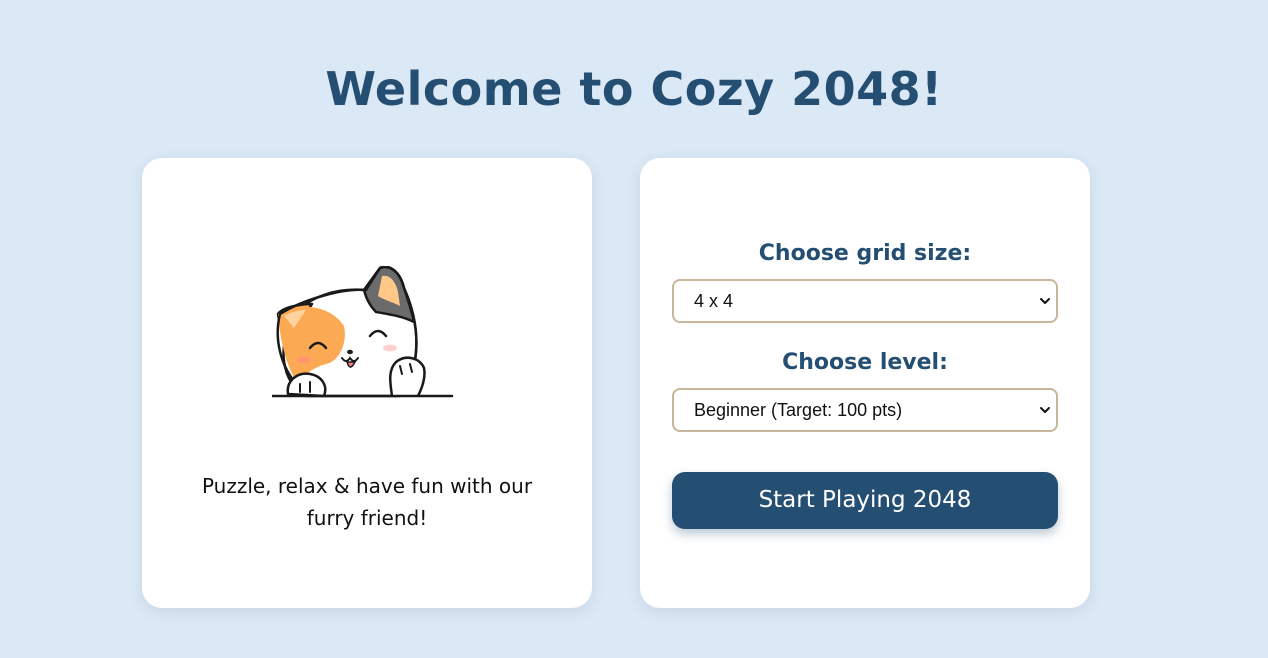  What do you see at coordinates (865, 301) in the screenshot?
I see `grid-size-select: 4 x 4` at bounding box center [865, 301].